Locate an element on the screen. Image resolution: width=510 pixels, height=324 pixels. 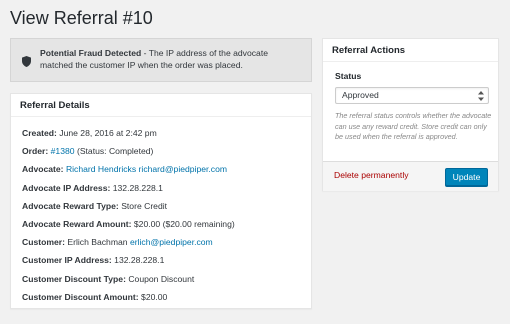
detail-label: Advocate Reward Type: is located at coordinates (70, 205).